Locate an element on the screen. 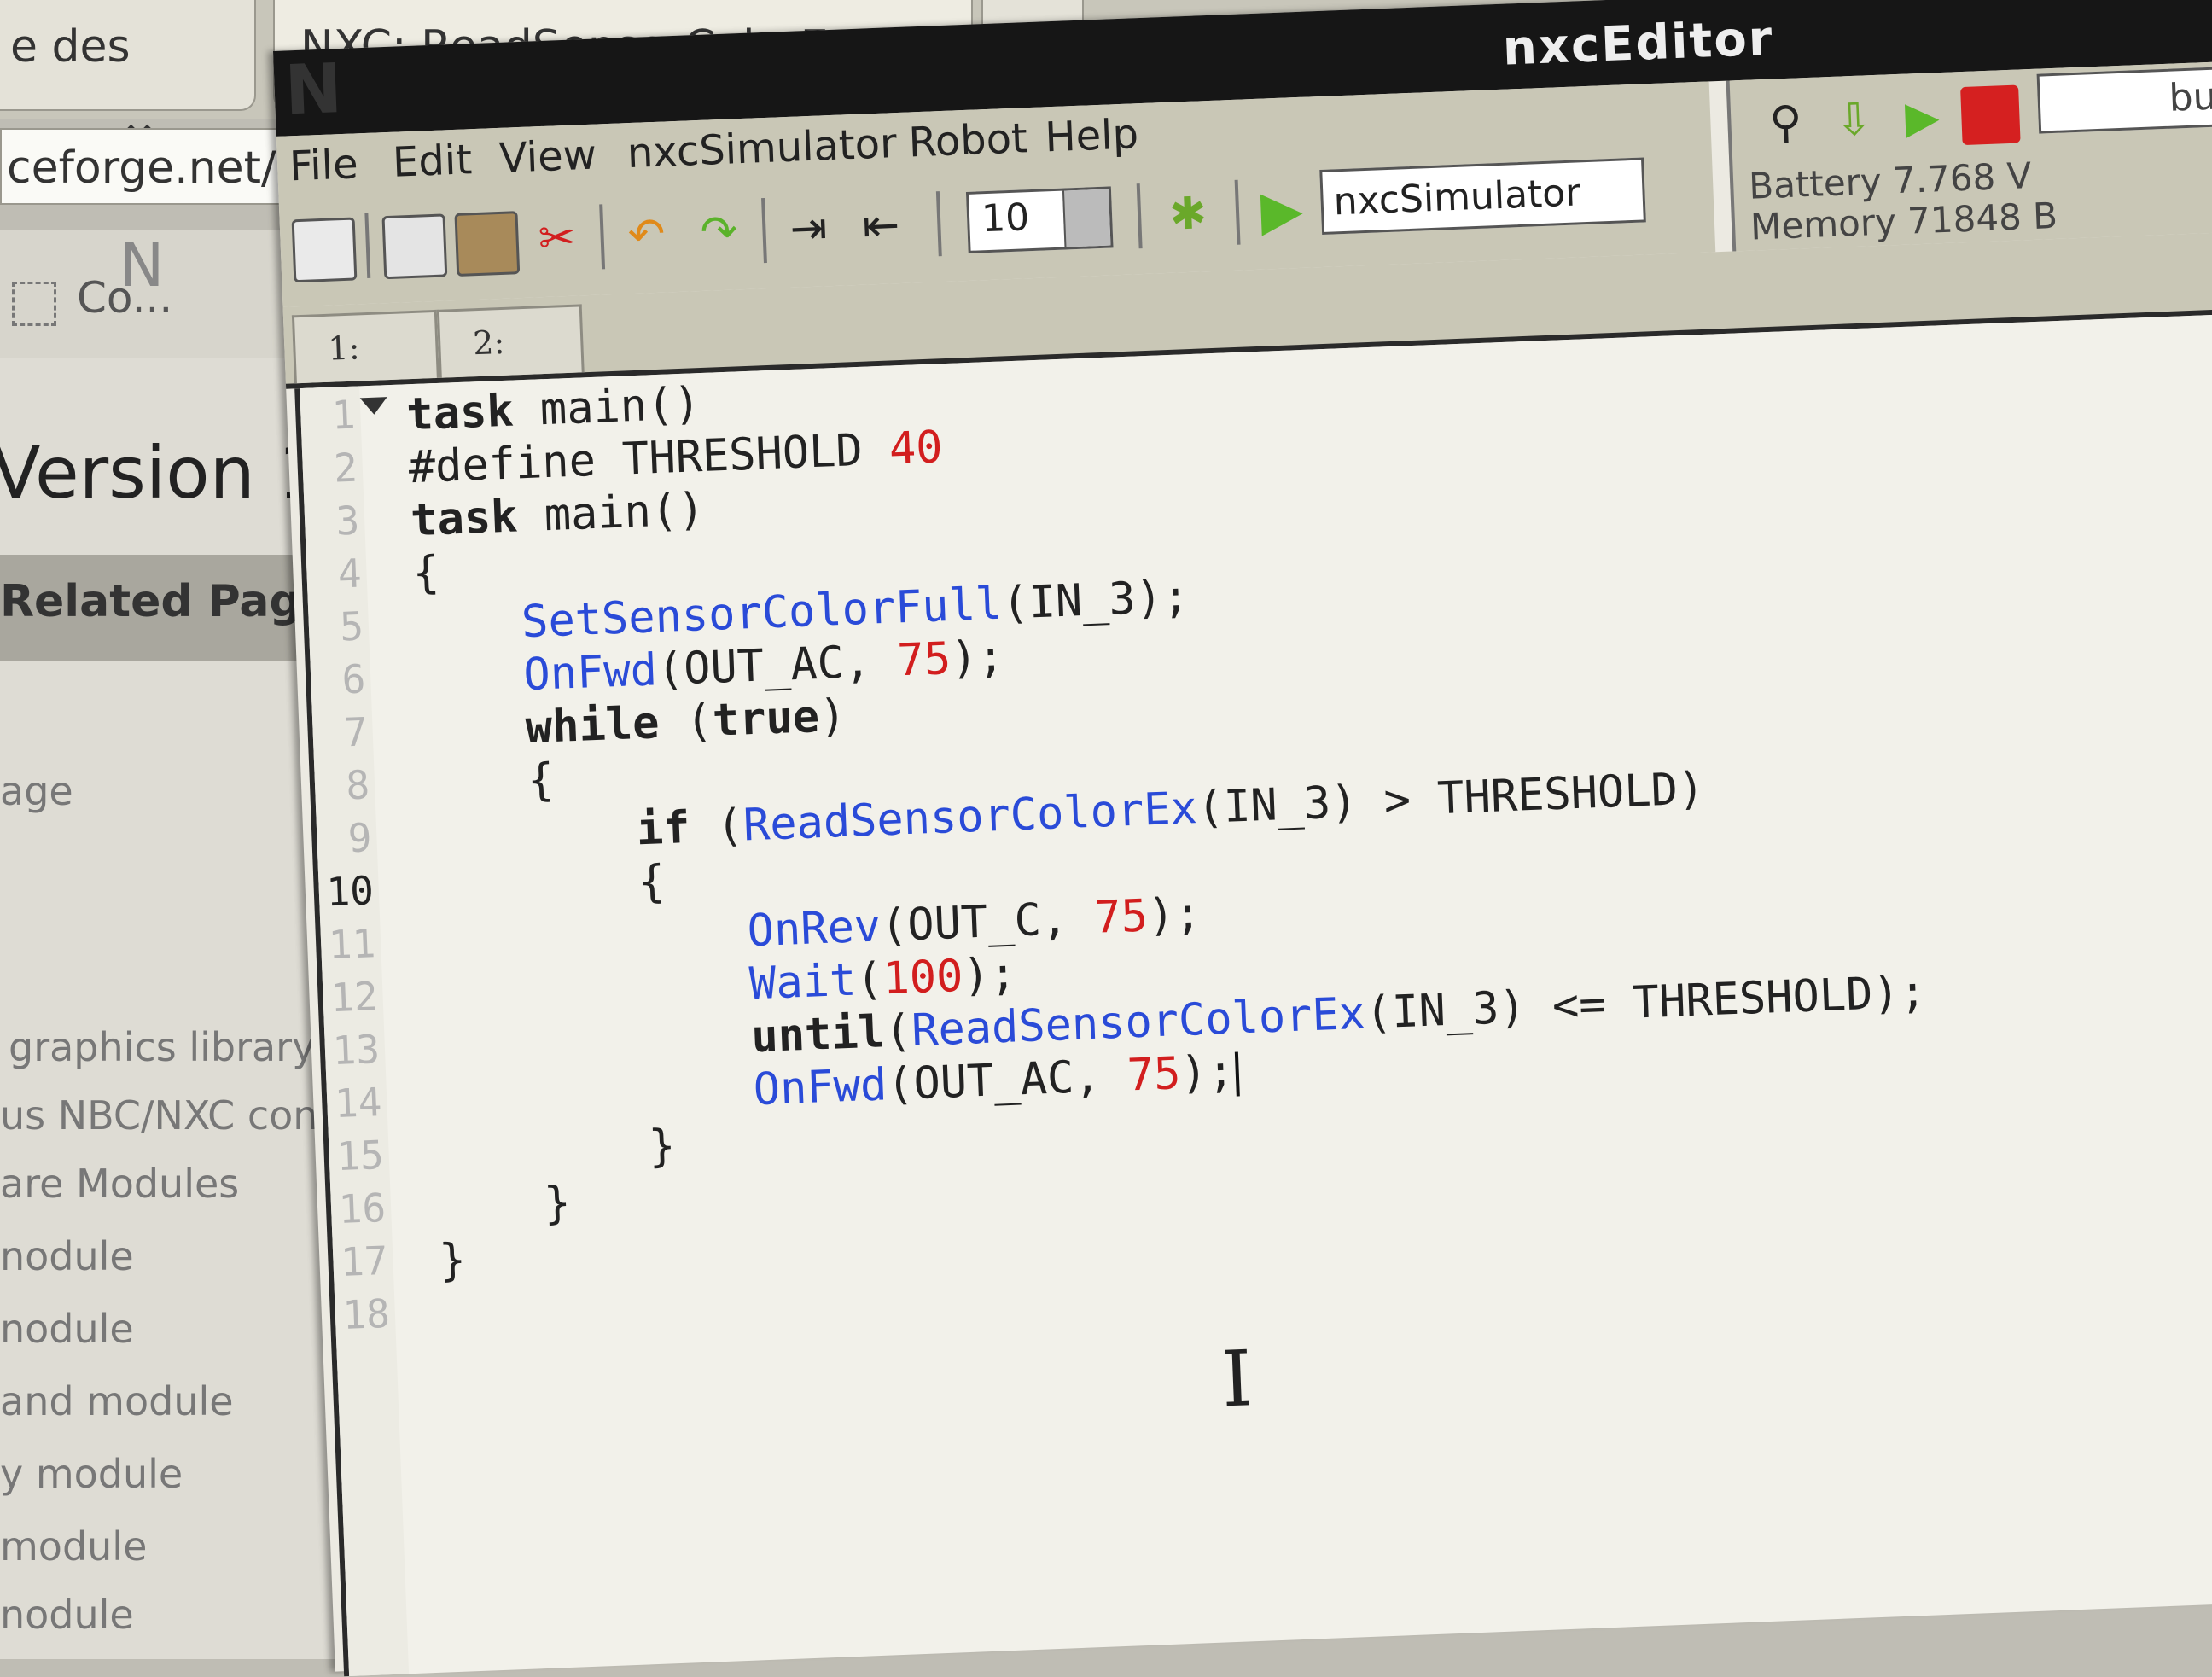 This screenshot has height=1677, width=2212. download-icon: ⇩ is located at coordinates (1854, 120).